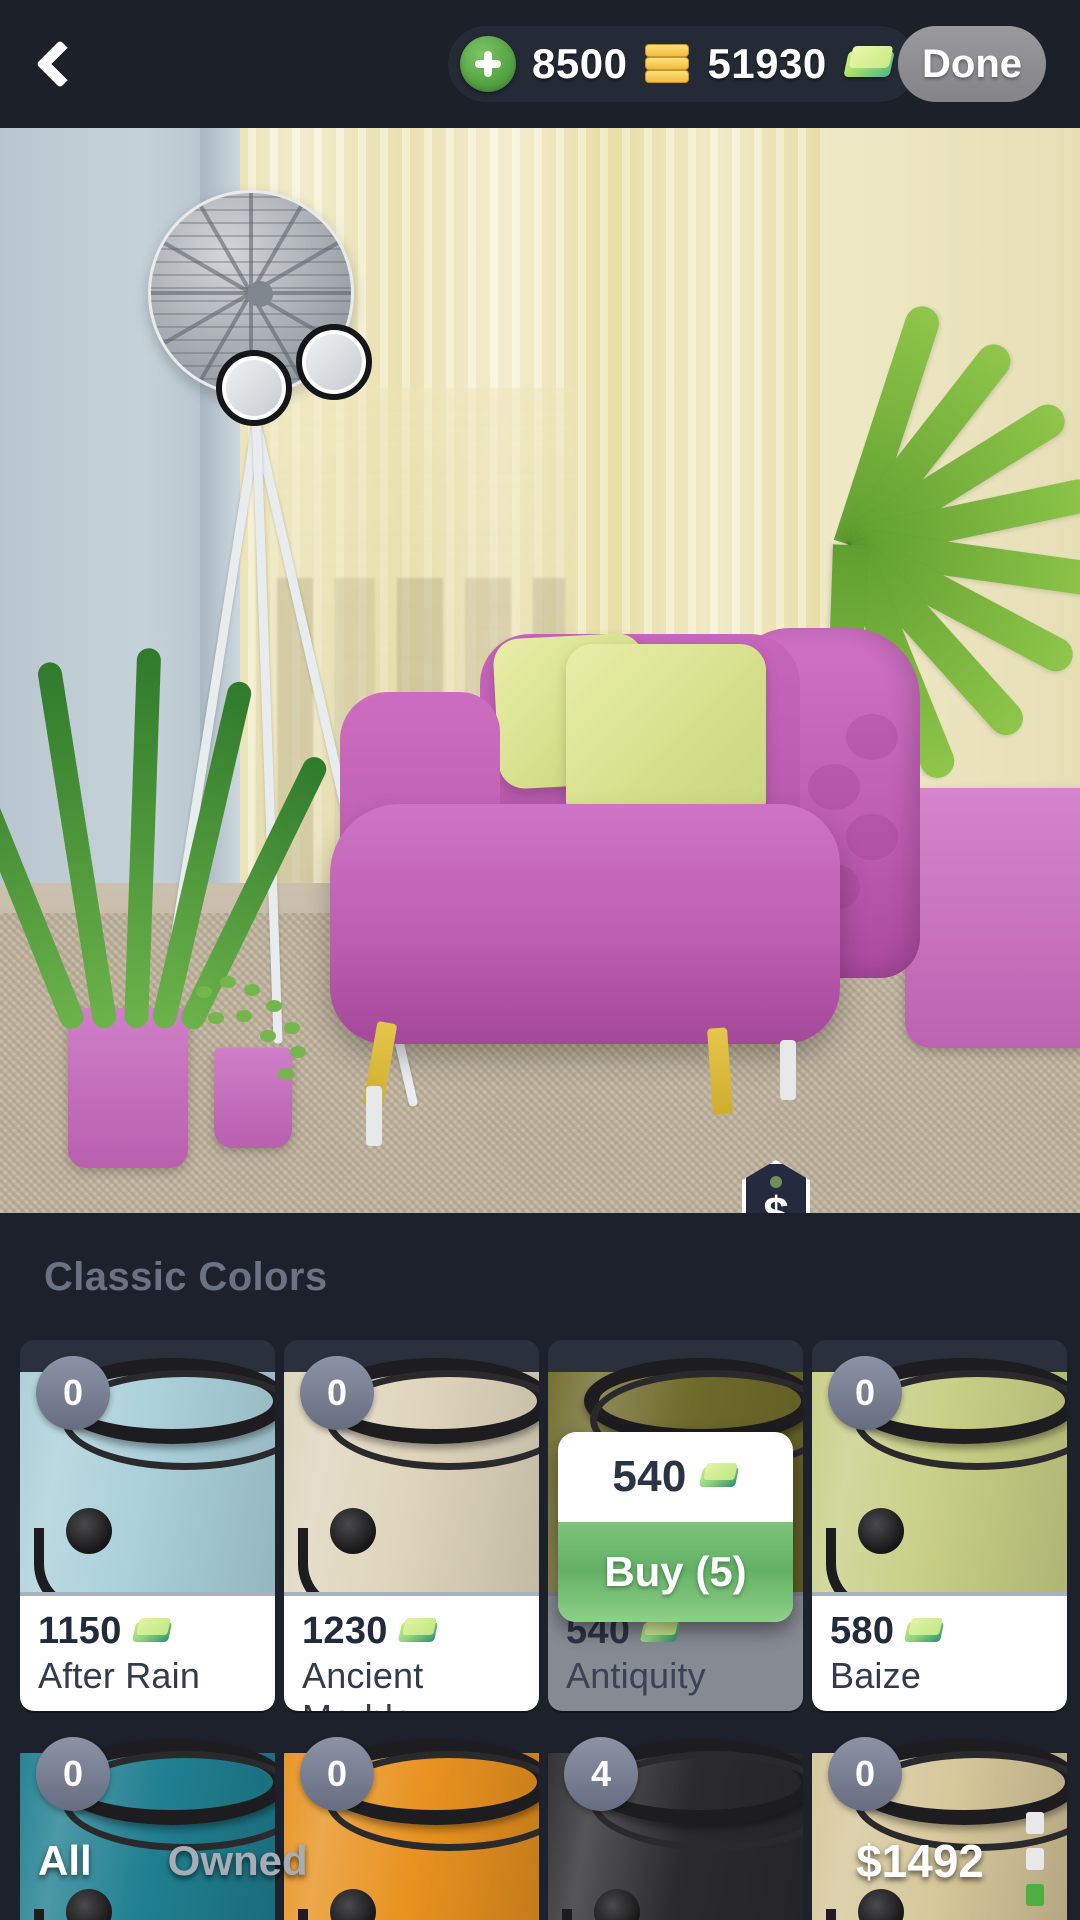  What do you see at coordinates (411, 1651) in the screenshot?
I see `paint-card-footer: 1230Ancient Marble` at bounding box center [411, 1651].